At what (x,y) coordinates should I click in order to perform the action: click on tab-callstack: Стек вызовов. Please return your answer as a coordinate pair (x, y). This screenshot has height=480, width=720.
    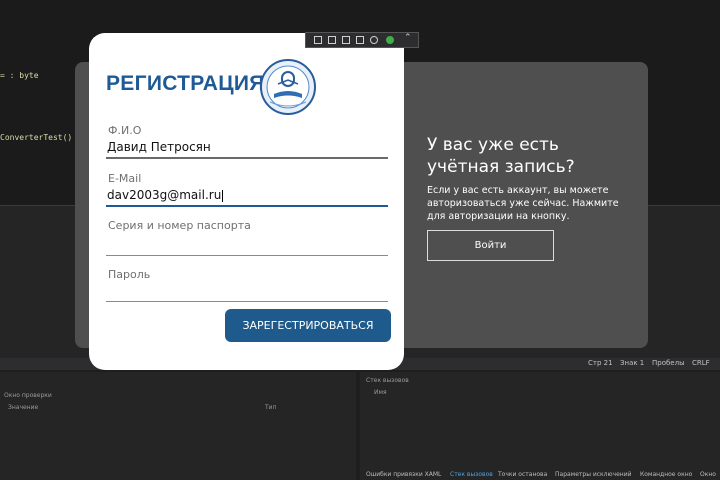
    Looking at the image, I should click on (471, 474).